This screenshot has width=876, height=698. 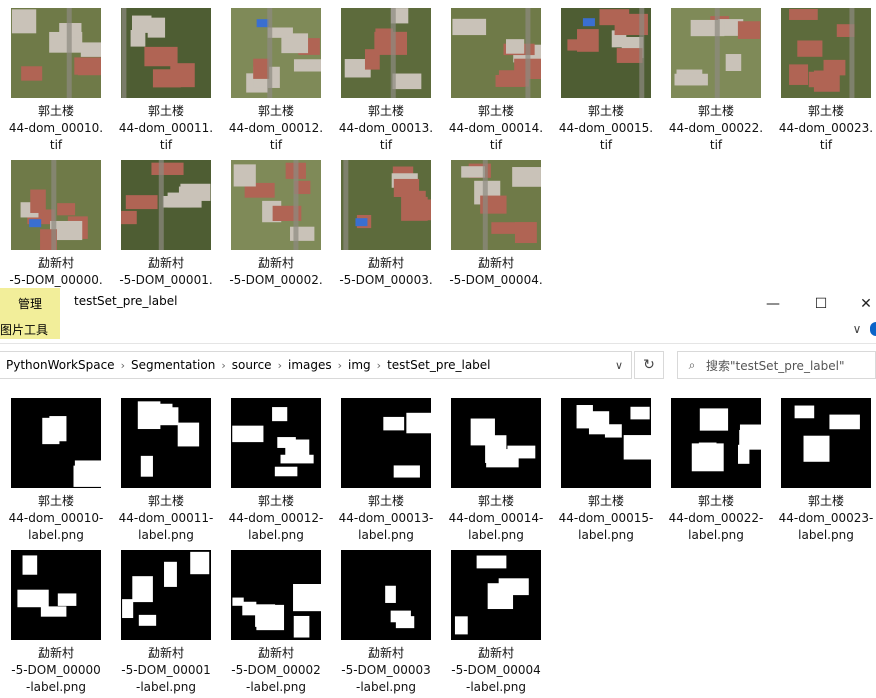 What do you see at coordinates (496, 670) in the screenshot?
I see `file-name: 勐新村 -5-DOM_00004 -label.png` at bounding box center [496, 670].